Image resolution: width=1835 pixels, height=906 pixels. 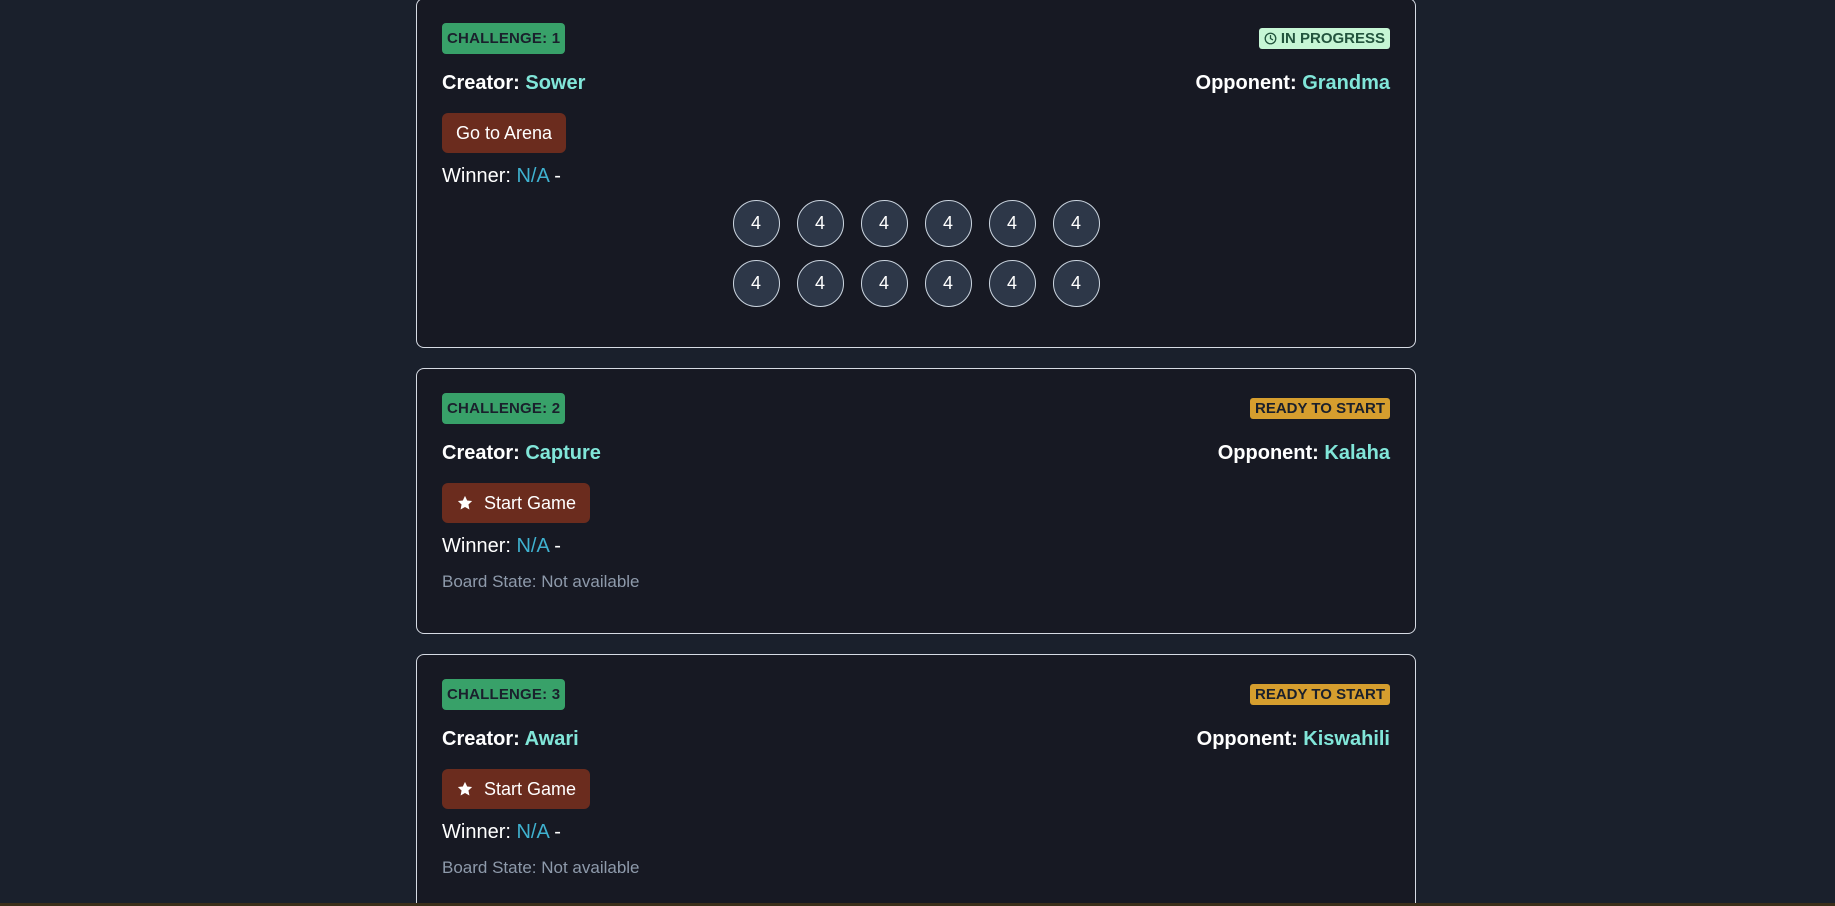 What do you see at coordinates (916, 223) in the screenshot?
I see `pit-row-top: 4 4 4 4 4 4` at bounding box center [916, 223].